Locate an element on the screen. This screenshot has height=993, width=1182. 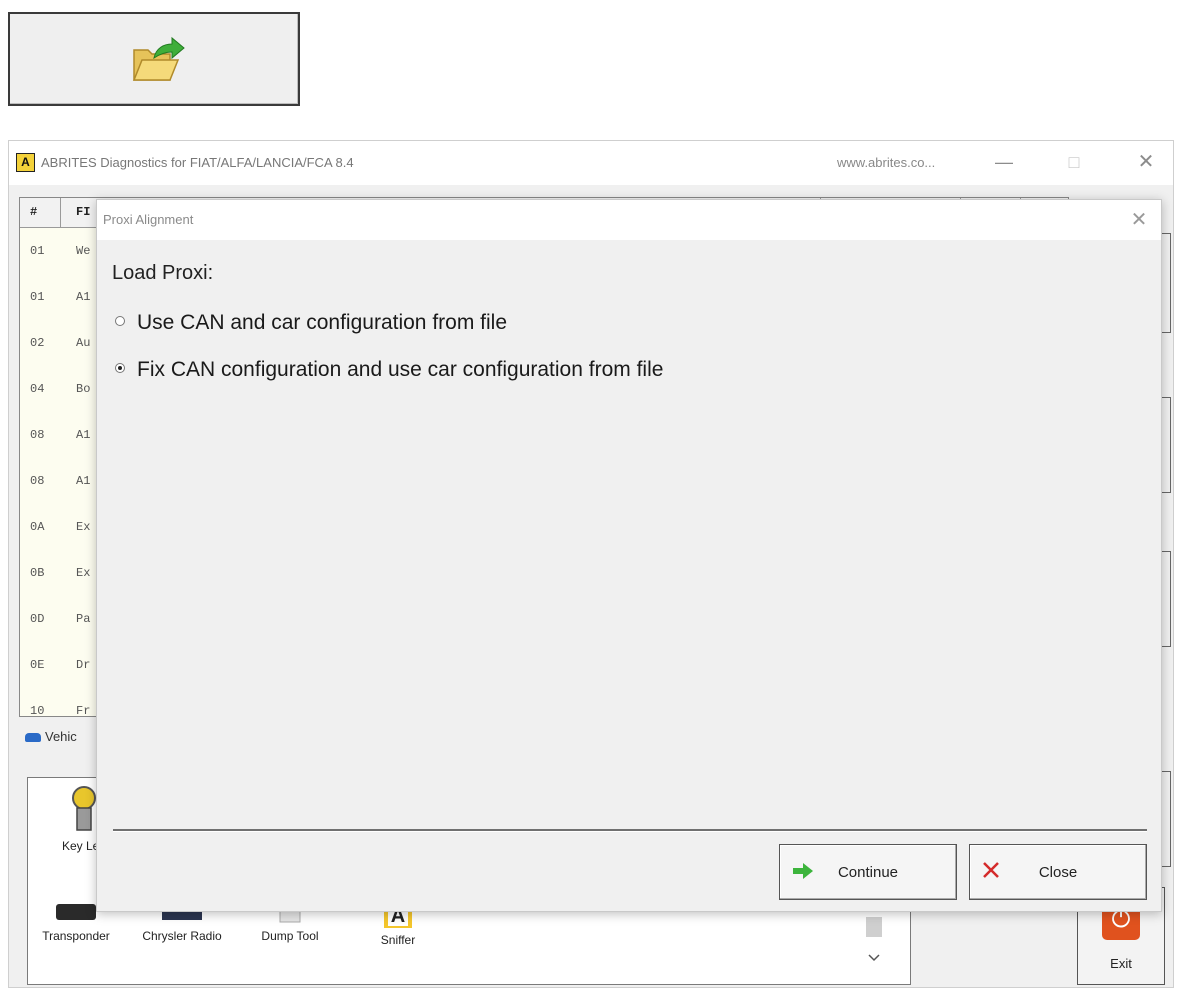
column-header-number: # is located at coordinates (33, 212).